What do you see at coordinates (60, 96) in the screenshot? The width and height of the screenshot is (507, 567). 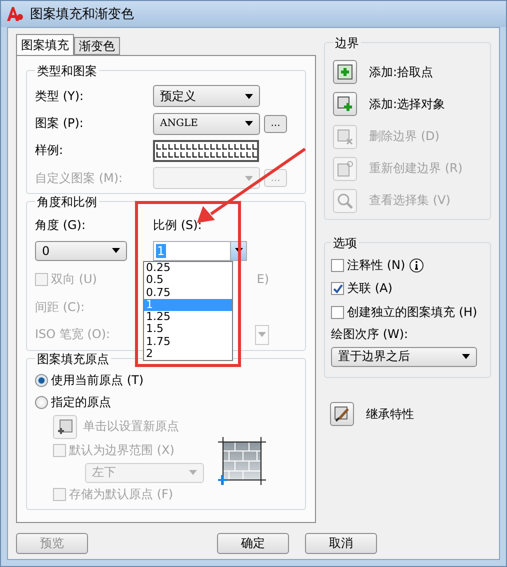 I see `field-label: 类型 (Y):` at bounding box center [60, 96].